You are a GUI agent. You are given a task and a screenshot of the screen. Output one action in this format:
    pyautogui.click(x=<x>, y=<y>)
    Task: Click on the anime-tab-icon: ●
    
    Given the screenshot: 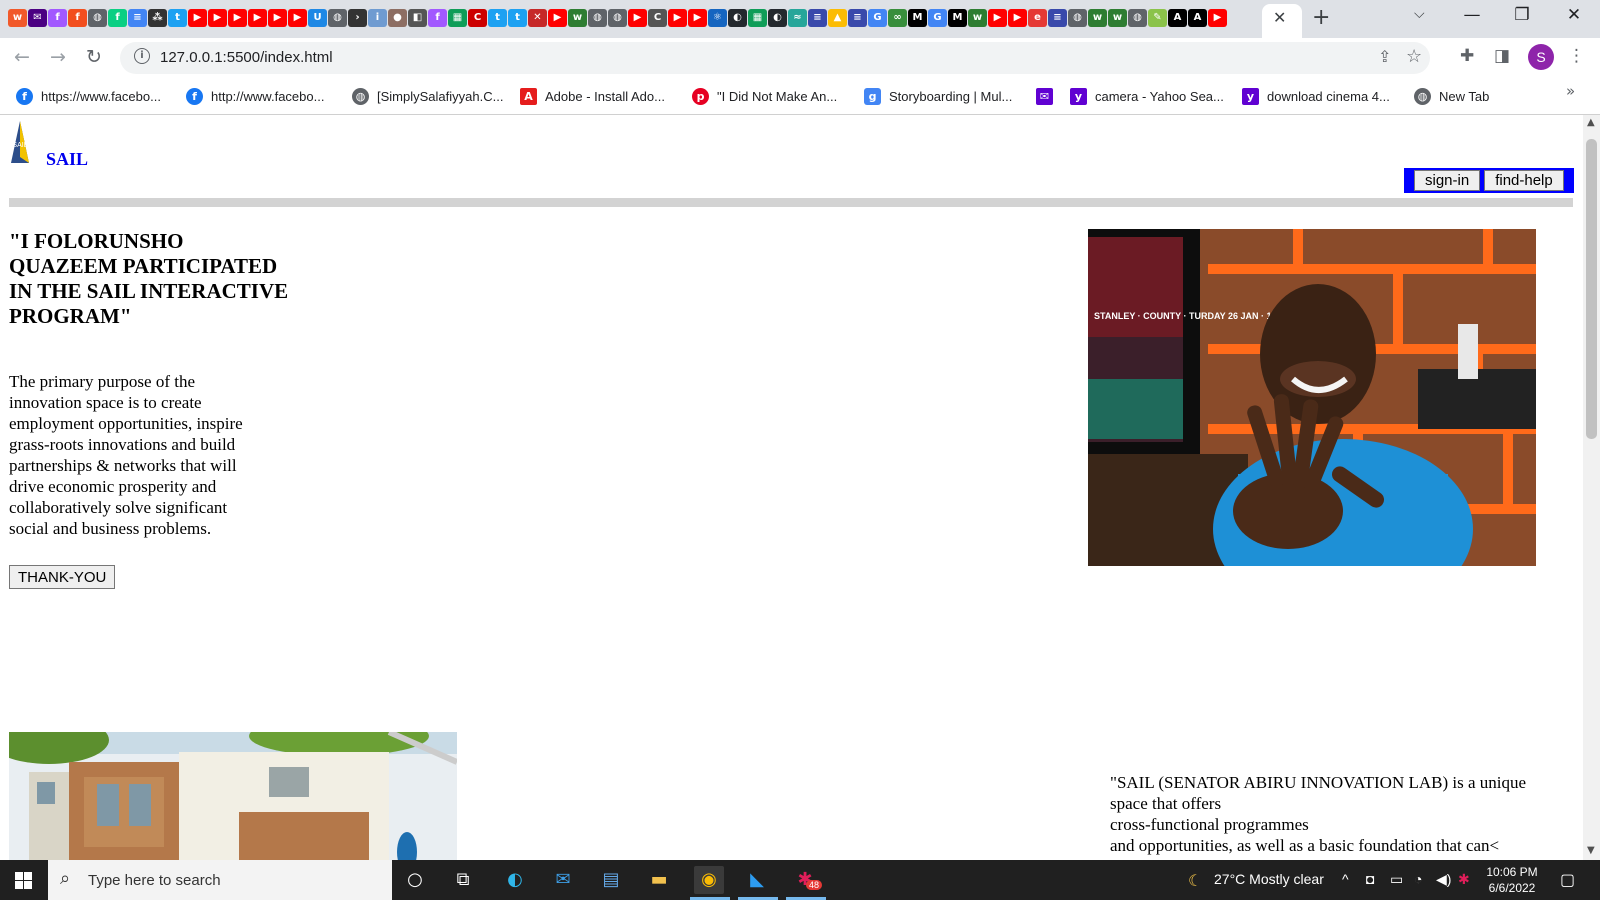 What is the action you would take?
    pyautogui.click(x=397, y=18)
    